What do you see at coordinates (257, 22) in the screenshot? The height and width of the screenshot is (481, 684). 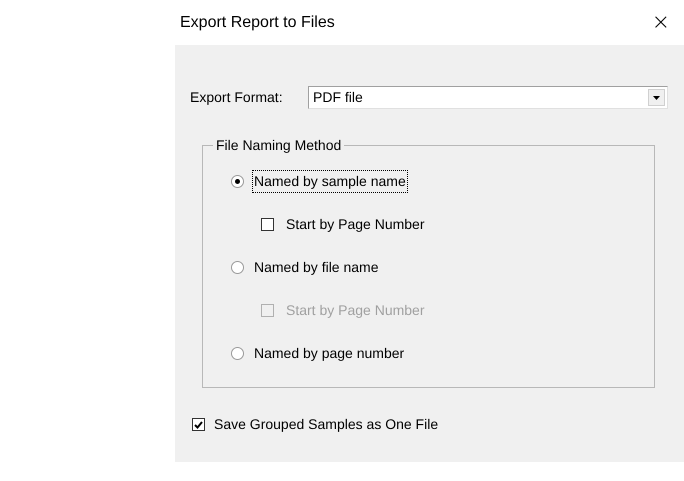 I see `window-title: Export Report to Files` at bounding box center [257, 22].